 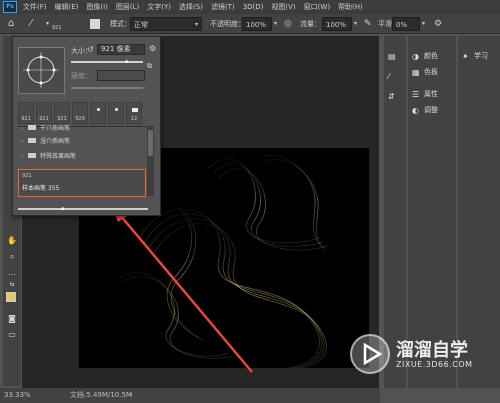 I want to click on swatches-icon: ▦, so click(x=416, y=72).